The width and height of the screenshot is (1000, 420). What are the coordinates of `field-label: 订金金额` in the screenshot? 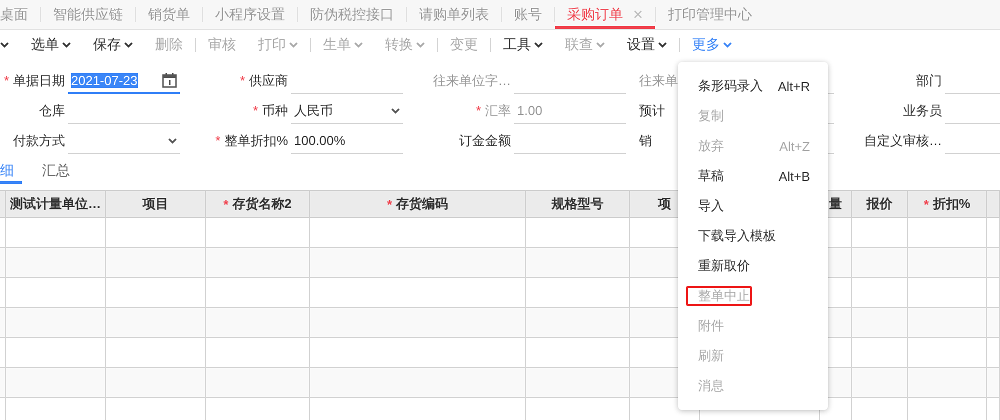 It's located at (485, 141).